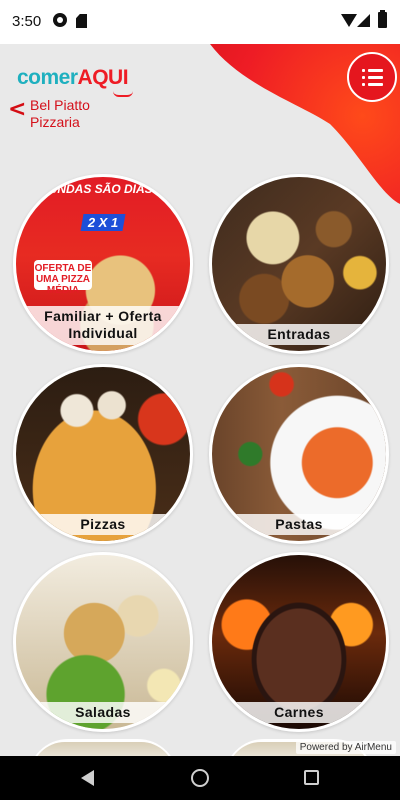 The height and width of the screenshot is (800, 400). I want to click on category-pastas: Pastas, so click(299, 454).